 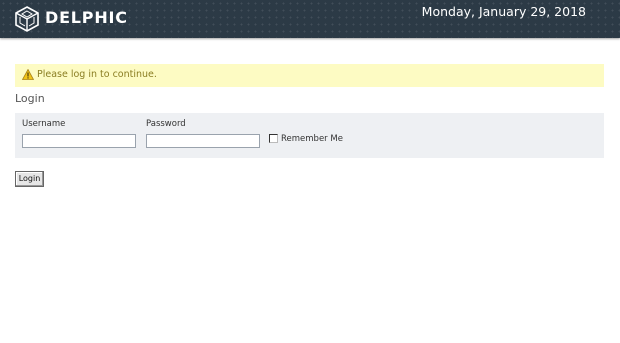 I want to click on login-button: Login, so click(x=29, y=179).